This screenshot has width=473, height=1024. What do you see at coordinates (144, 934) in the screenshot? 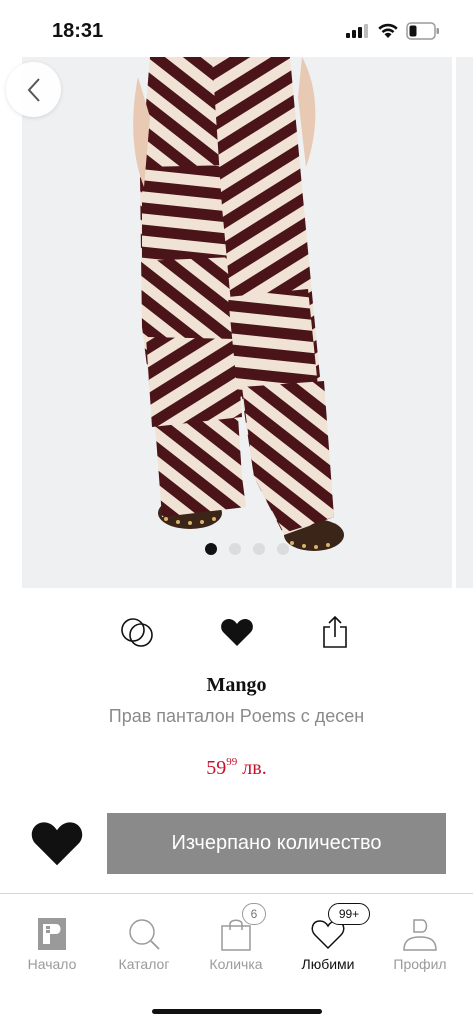
I see `search-icon` at bounding box center [144, 934].